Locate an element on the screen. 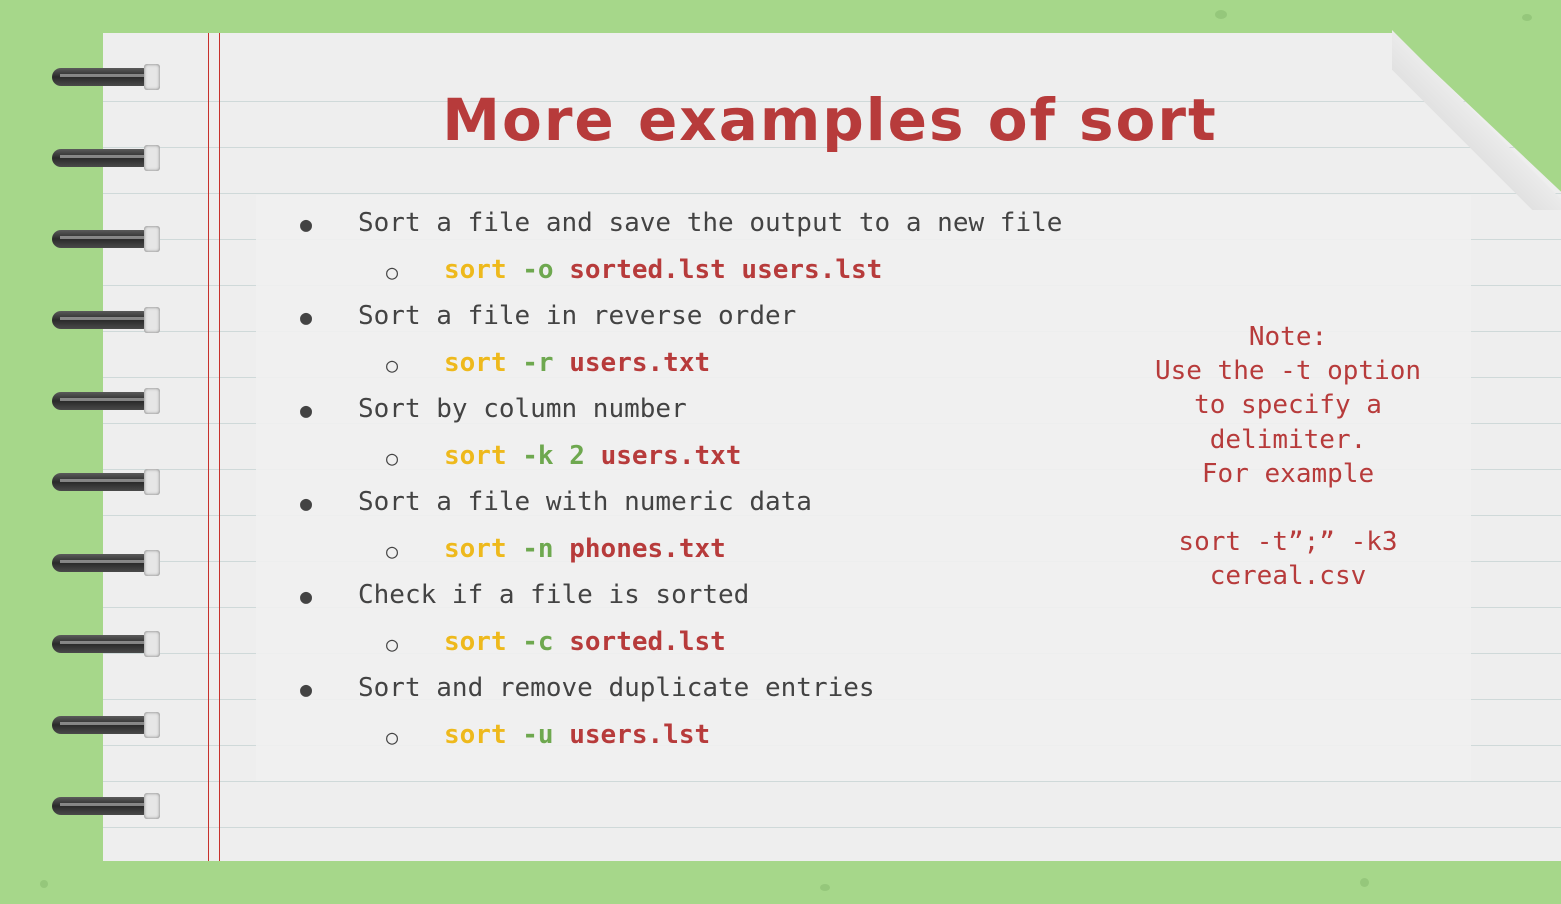  command-example: sort -n phones.txt is located at coordinates (585, 549).